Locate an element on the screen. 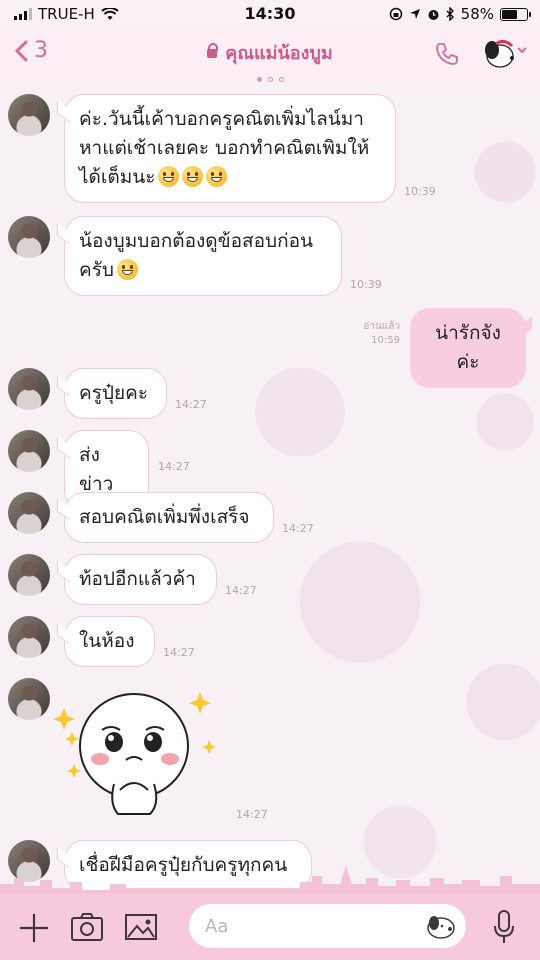 The image size is (540, 960). snoopy-menu-icon is located at coordinates (504, 53).